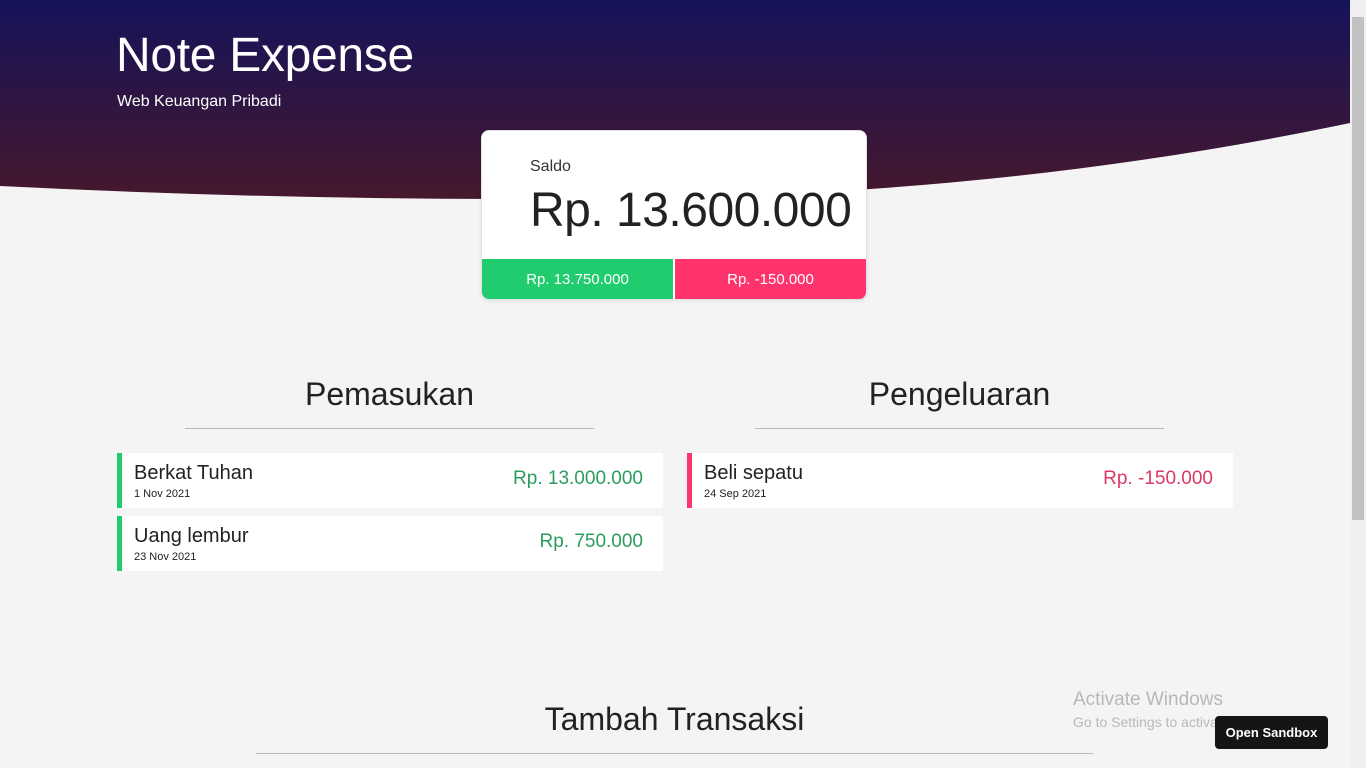 The image size is (1366, 768). I want to click on expense-item: Beli sepatu 24 Sep 2021 Rp. -150.000, so click(960, 480).